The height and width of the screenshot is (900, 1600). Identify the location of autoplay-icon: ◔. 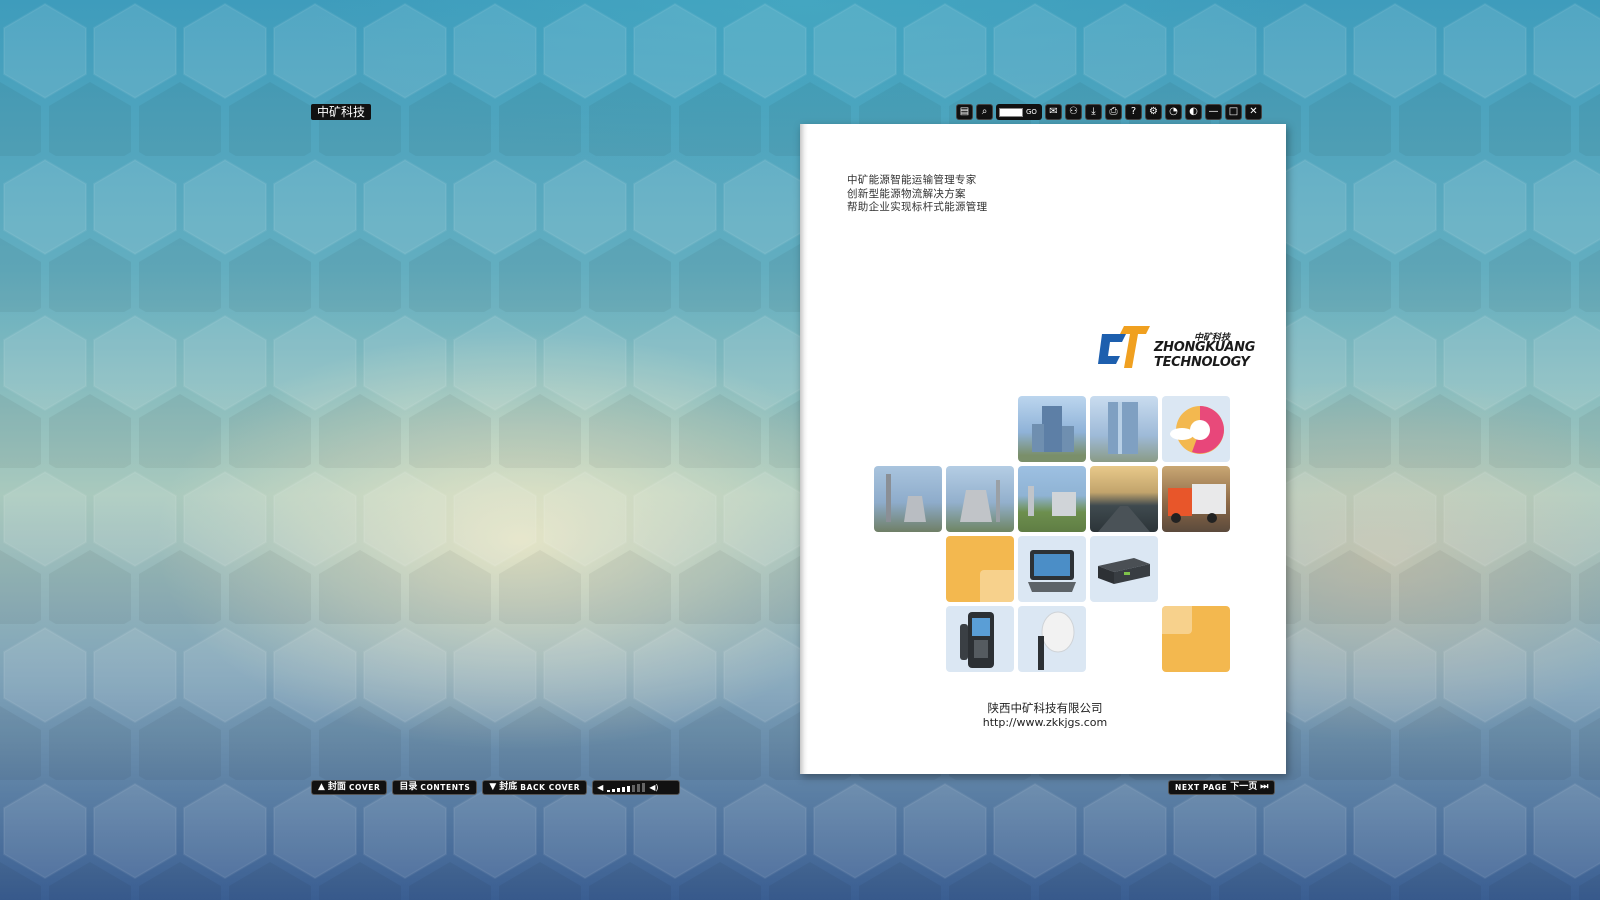
(1173, 112).